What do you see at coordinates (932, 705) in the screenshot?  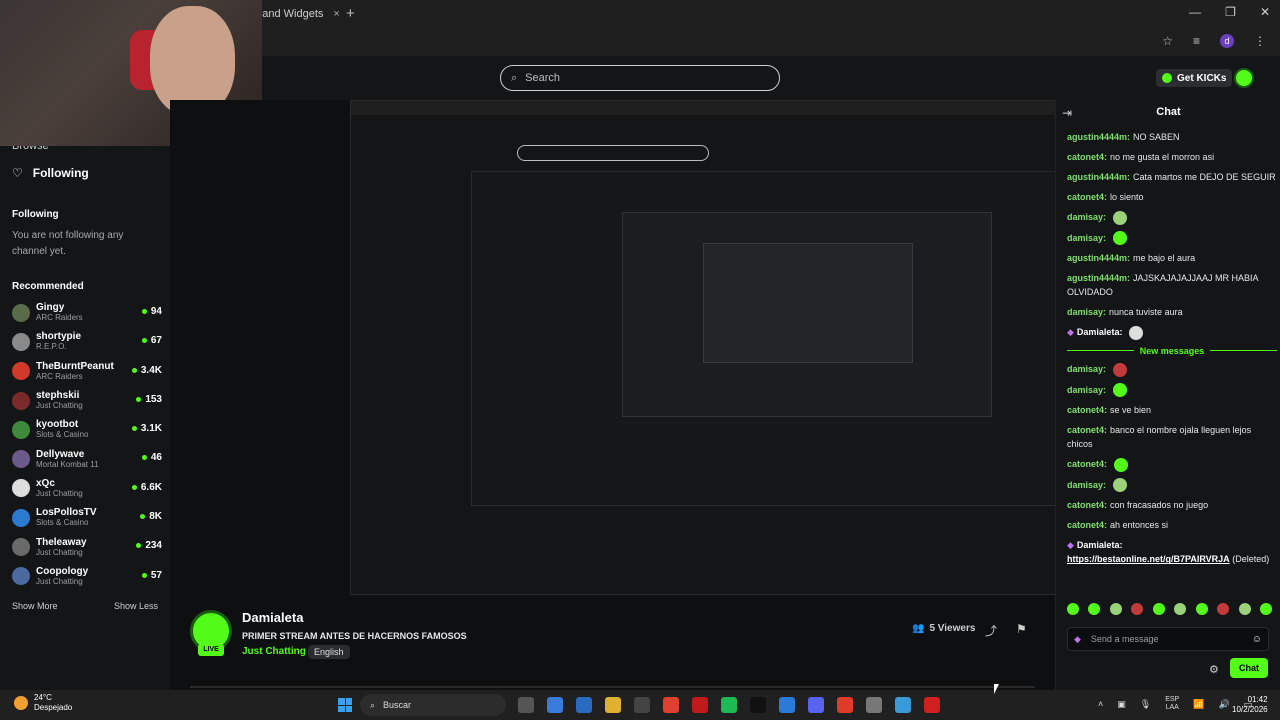 I see `opera-icon` at bounding box center [932, 705].